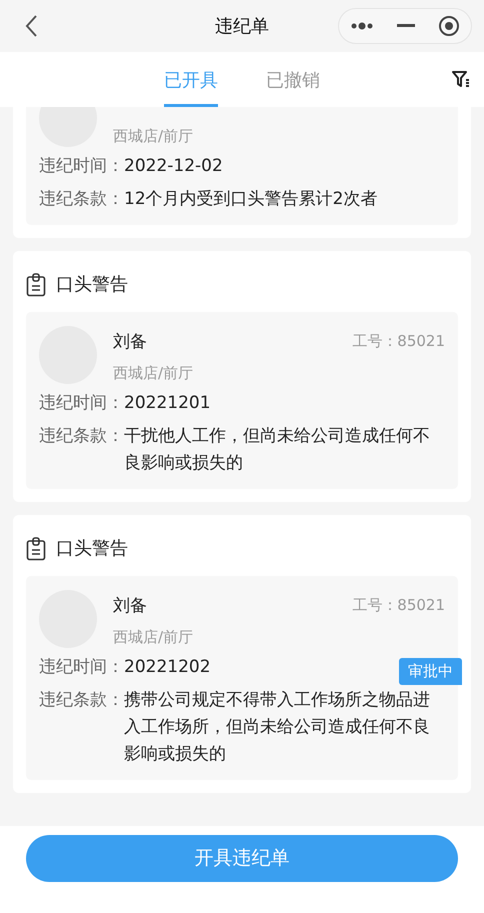 The height and width of the screenshot is (913, 484). What do you see at coordinates (167, 667) in the screenshot?
I see `violation-time: 20221202` at bounding box center [167, 667].